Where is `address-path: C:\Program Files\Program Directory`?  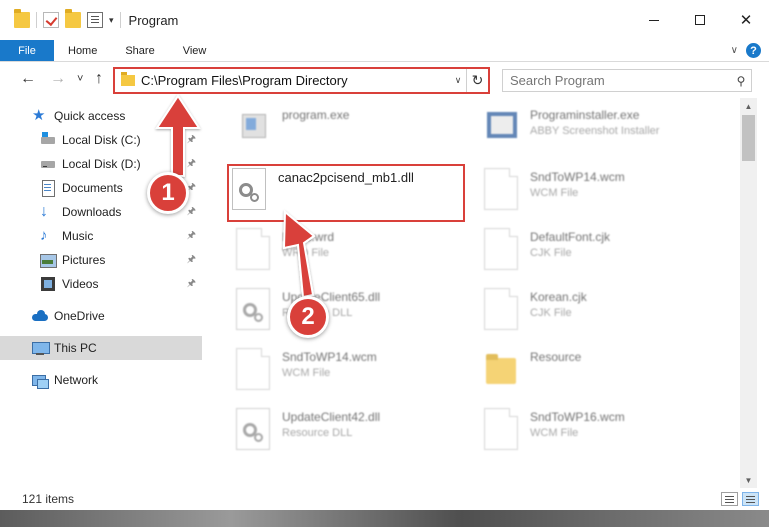
address-path: C:\Program Files\Program Directory is located at coordinates (295, 80).